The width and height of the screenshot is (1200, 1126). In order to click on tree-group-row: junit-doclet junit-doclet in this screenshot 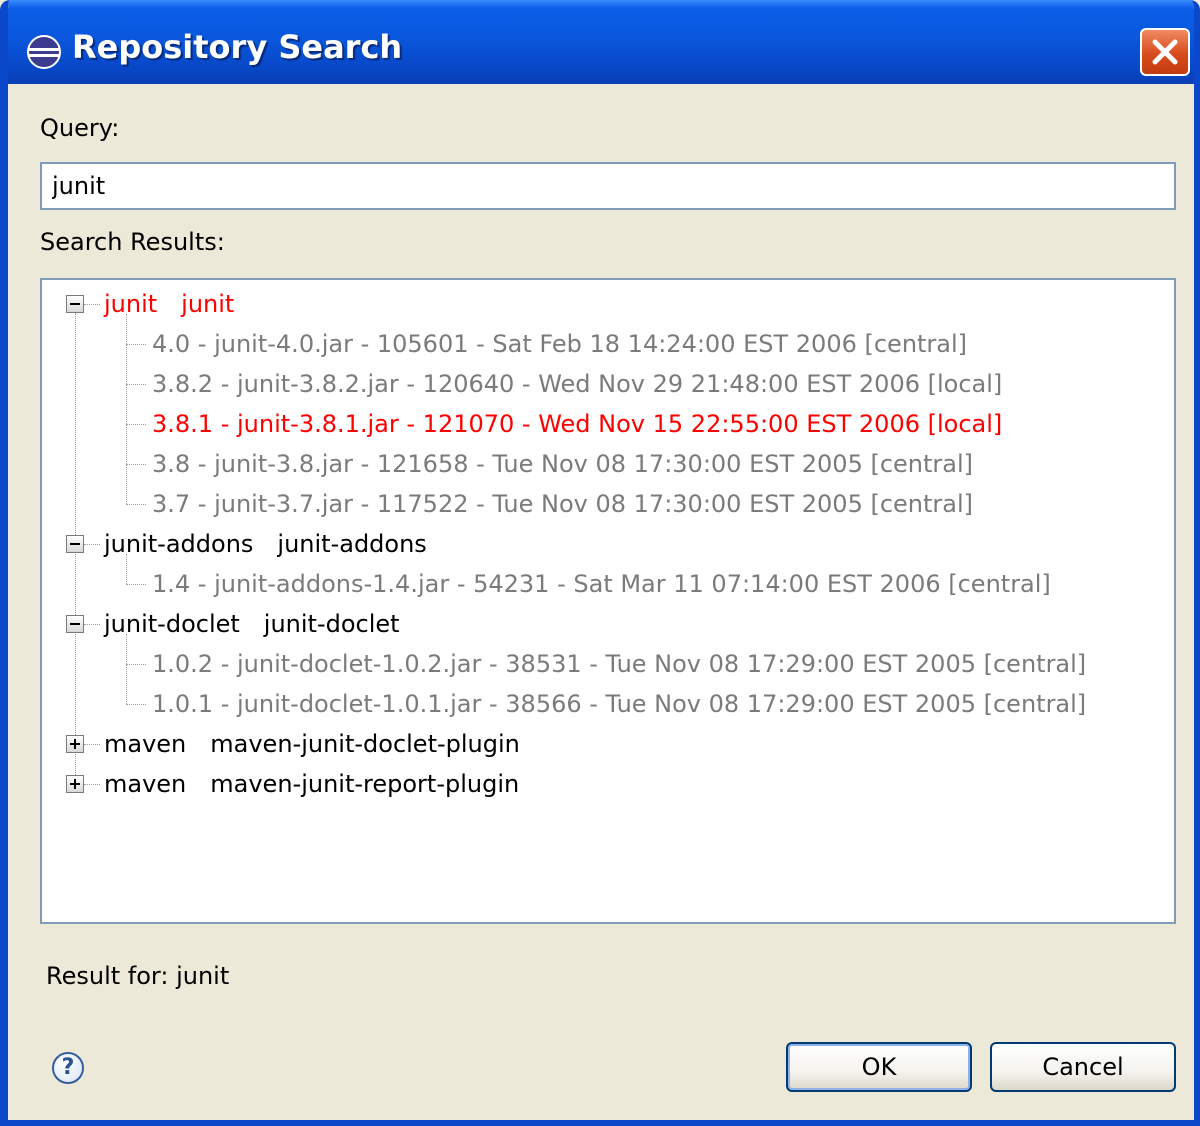, I will do `click(252, 624)`.